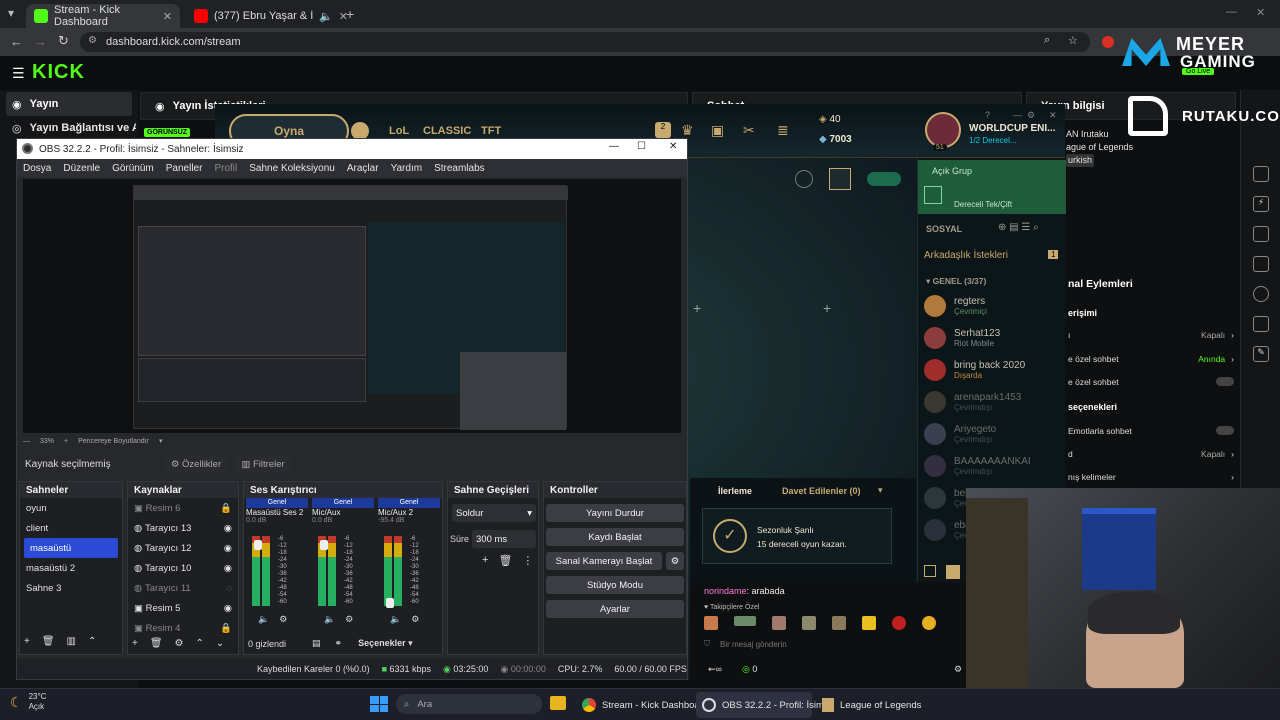 This screenshot has width=1280, height=720. Describe the element at coordinates (829, 644) in the screenshot. I see `chat-input: ⛉ Bir mesaj gönderin` at that location.